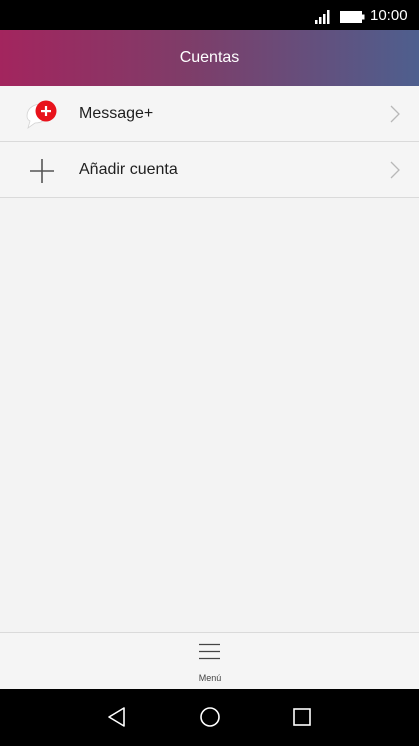  I want to click on plus-icon, so click(42, 171).